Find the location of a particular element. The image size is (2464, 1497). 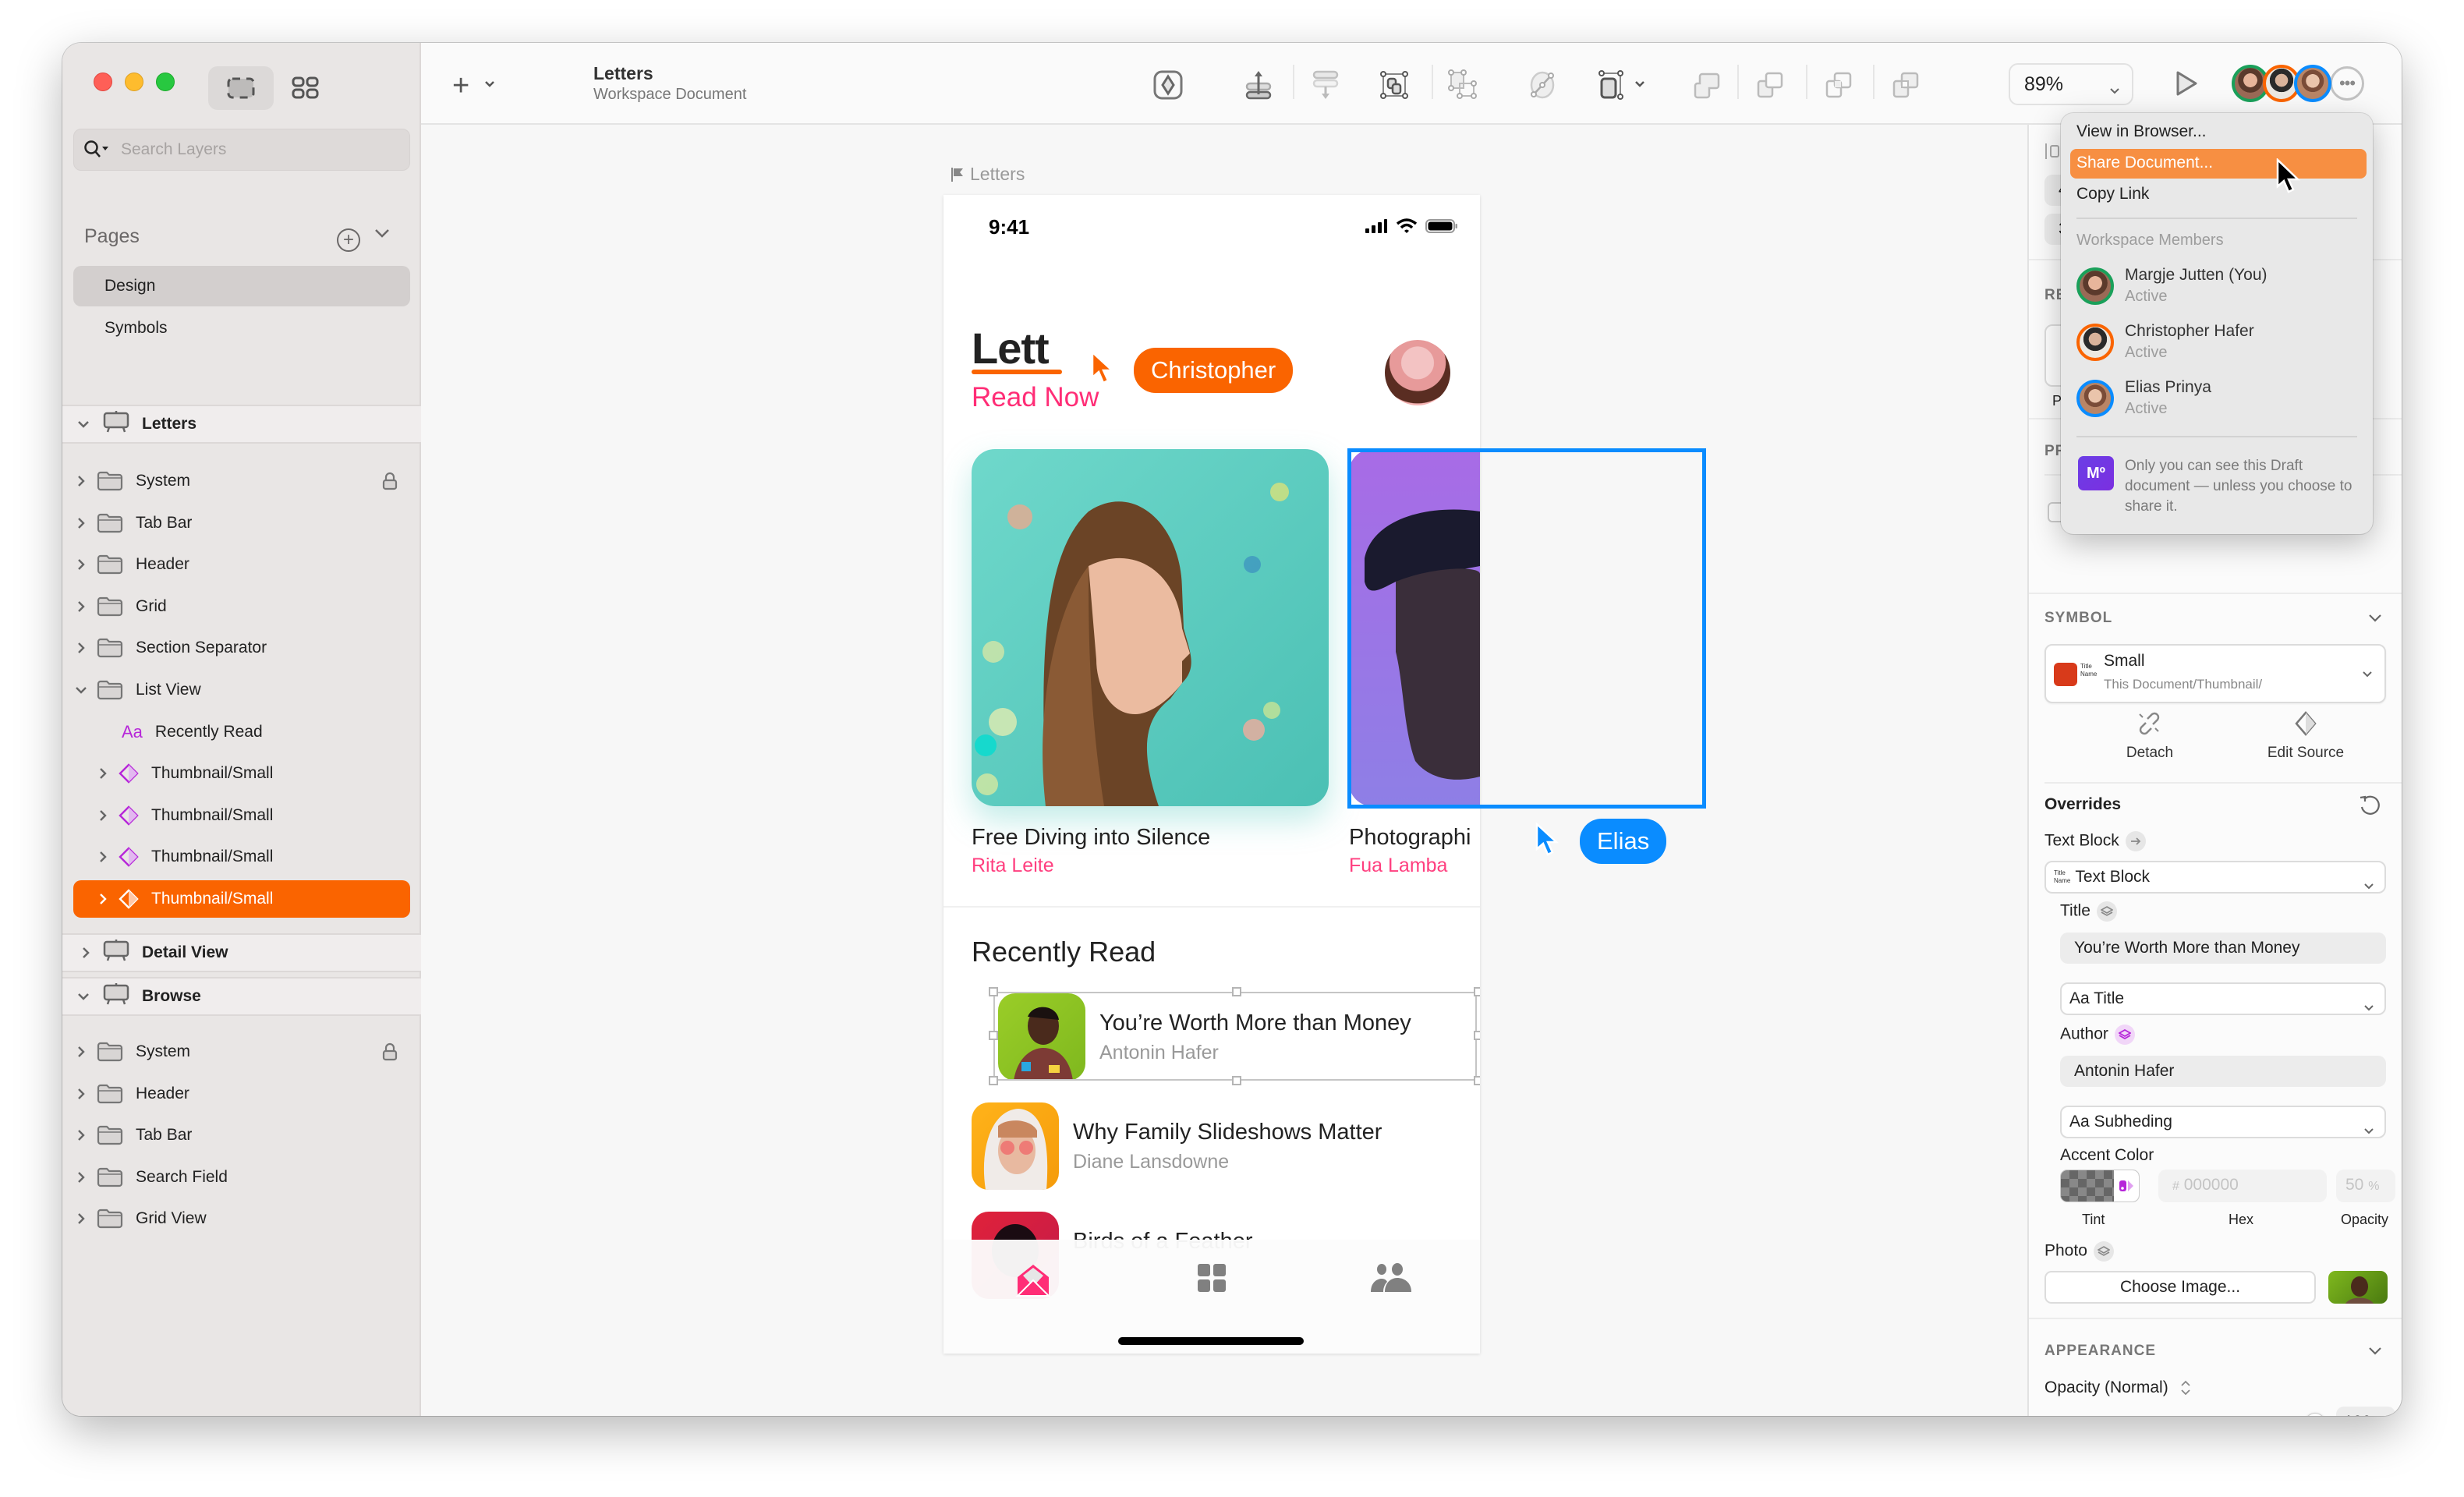

resize-menu-button is located at coordinates (1640, 86).